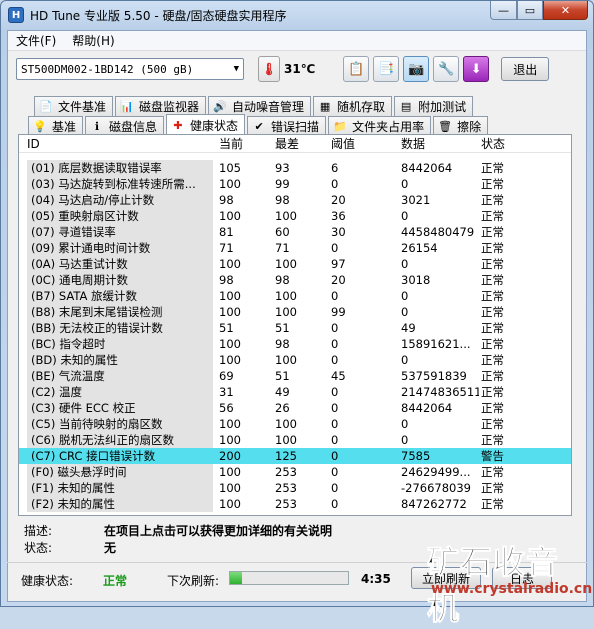  I want to click on cell-data: 4458480479, so click(438, 232).